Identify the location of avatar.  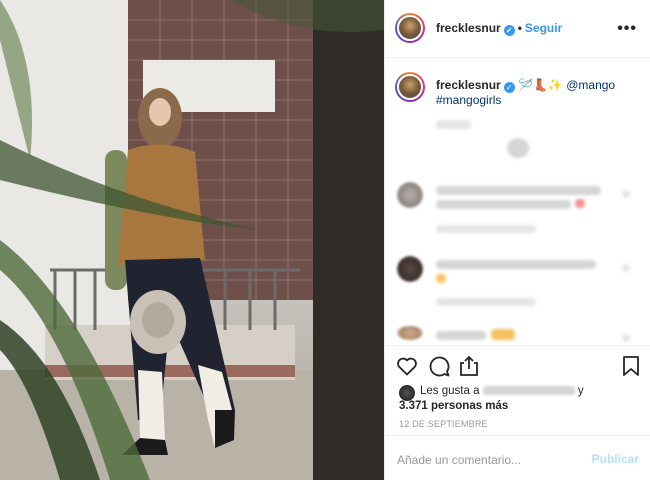
(410, 28).